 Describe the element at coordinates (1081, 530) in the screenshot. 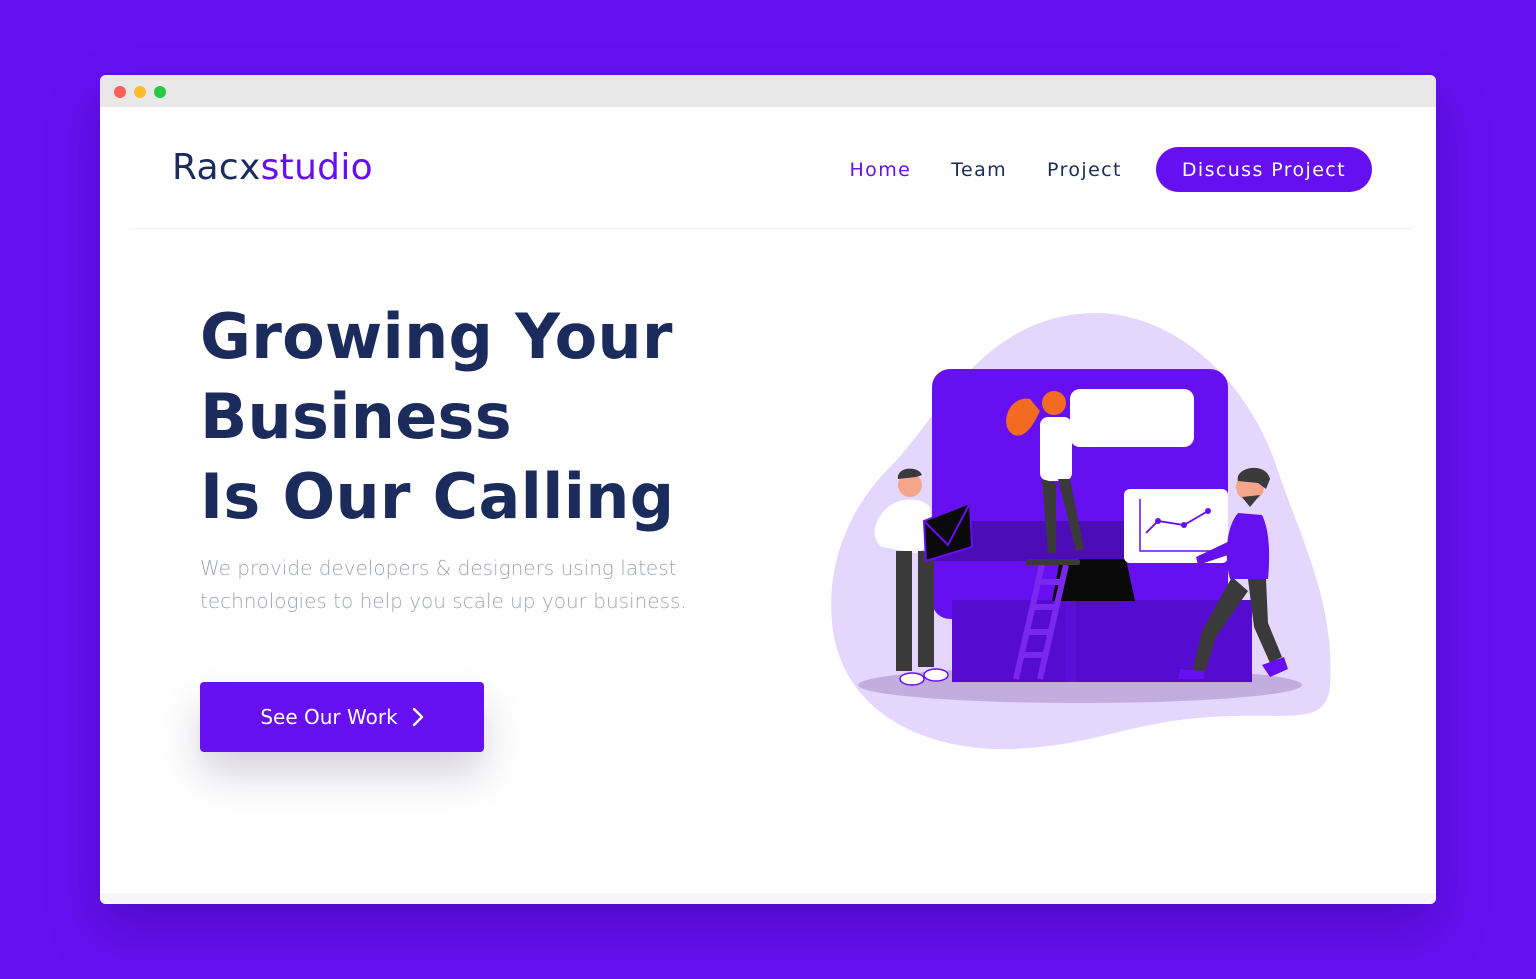

I see `team-working-illustration` at that location.